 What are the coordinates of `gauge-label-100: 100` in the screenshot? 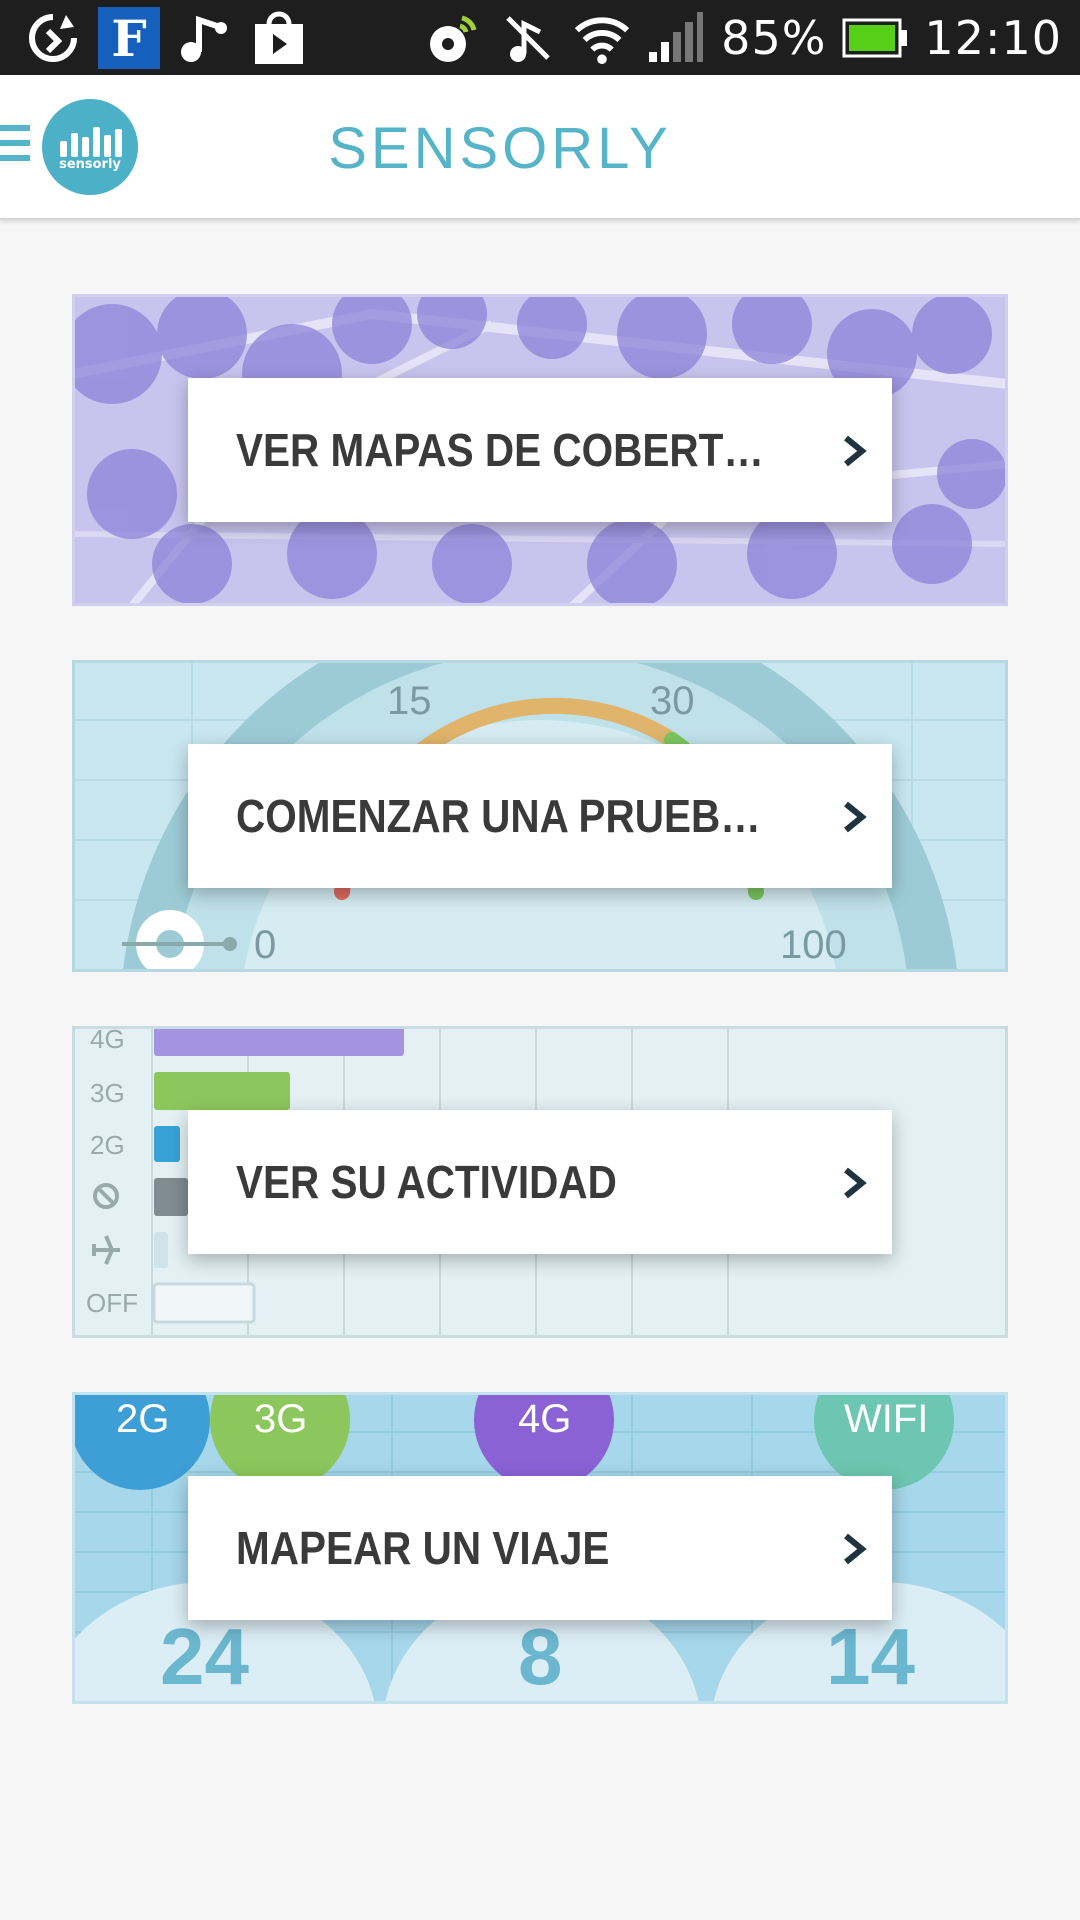 It's located at (813, 945).